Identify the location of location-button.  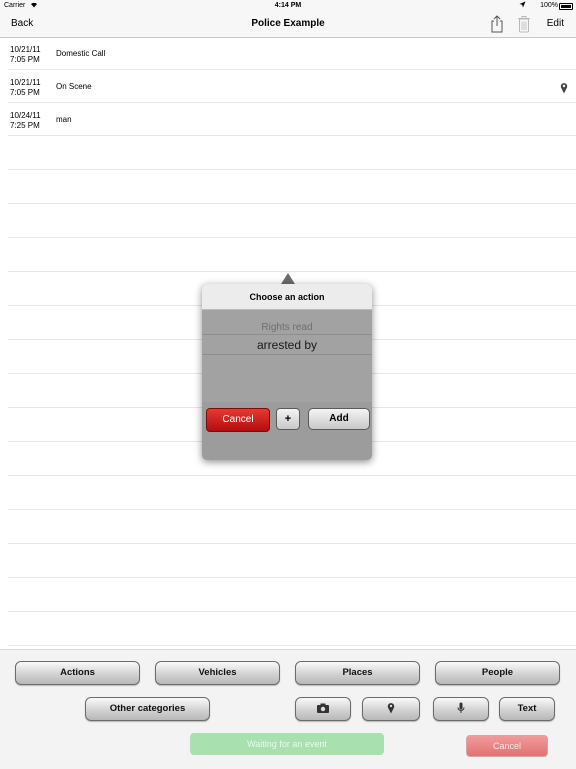
(391, 709).